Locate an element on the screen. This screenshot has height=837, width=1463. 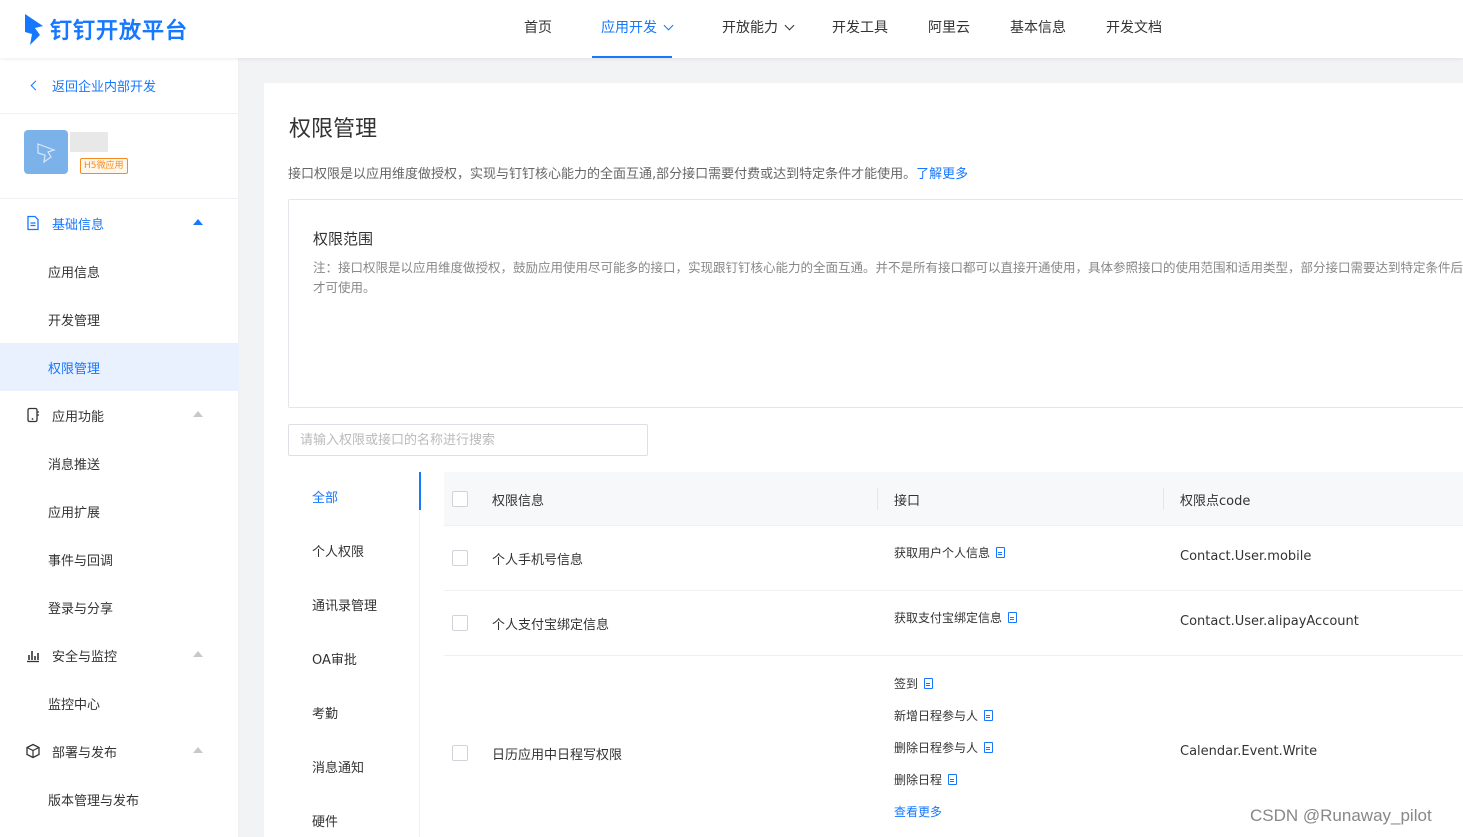
sidebar-item-version-management: 版本管理与发布 is located at coordinates (119, 799).